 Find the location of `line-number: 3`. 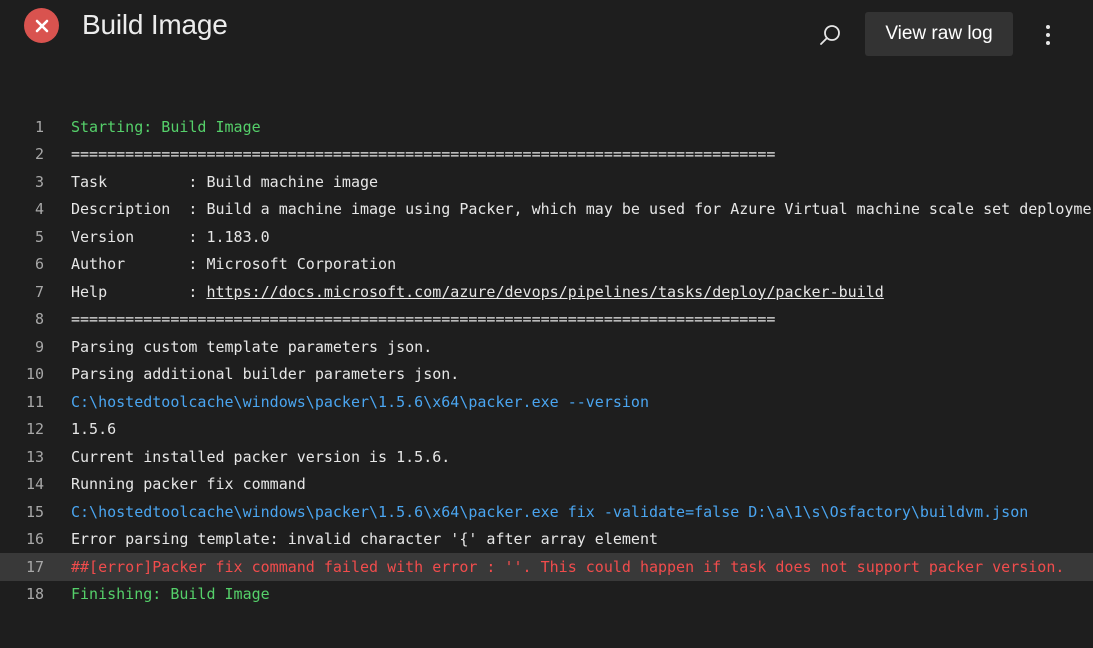

line-number: 3 is located at coordinates (22, 182).